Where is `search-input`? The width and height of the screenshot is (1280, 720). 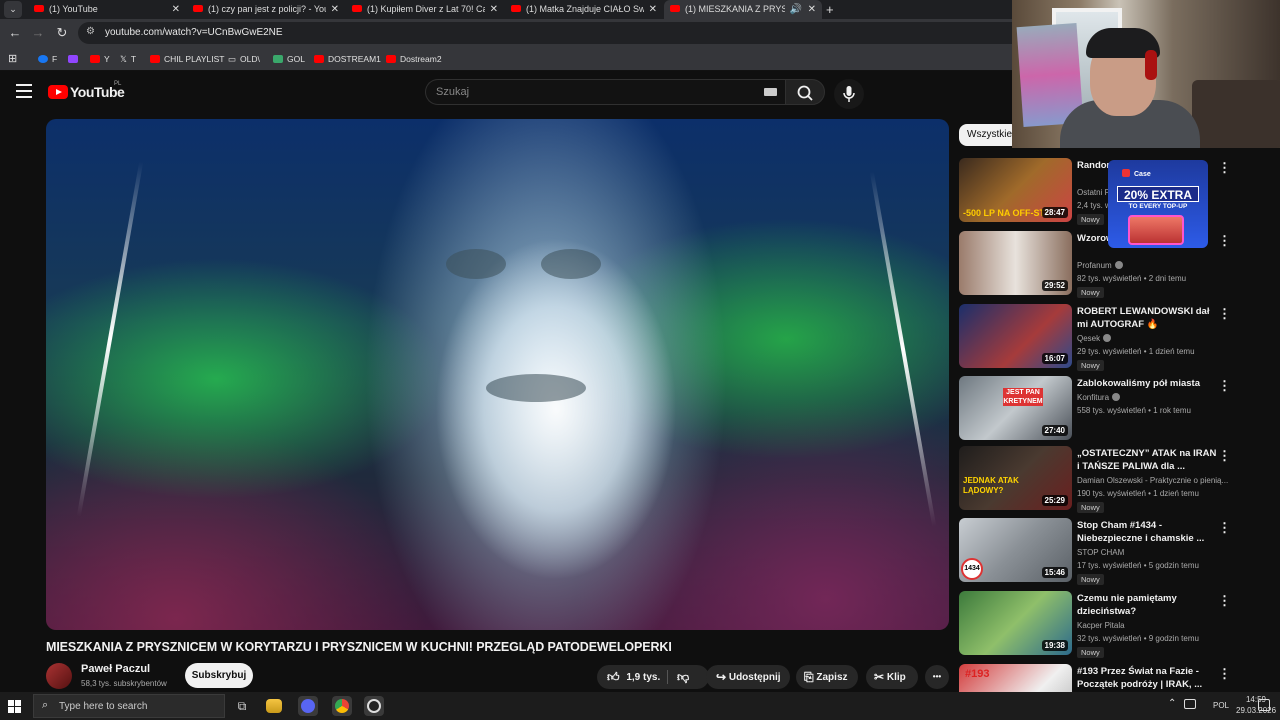
search-input is located at coordinates (596, 92).